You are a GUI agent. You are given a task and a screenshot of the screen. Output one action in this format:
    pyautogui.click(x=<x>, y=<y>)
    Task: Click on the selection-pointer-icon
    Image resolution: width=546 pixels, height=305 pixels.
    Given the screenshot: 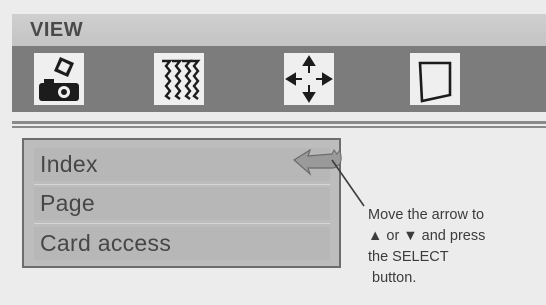 What is the action you would take?
    pyautogui.click(x=328, y=177)
    